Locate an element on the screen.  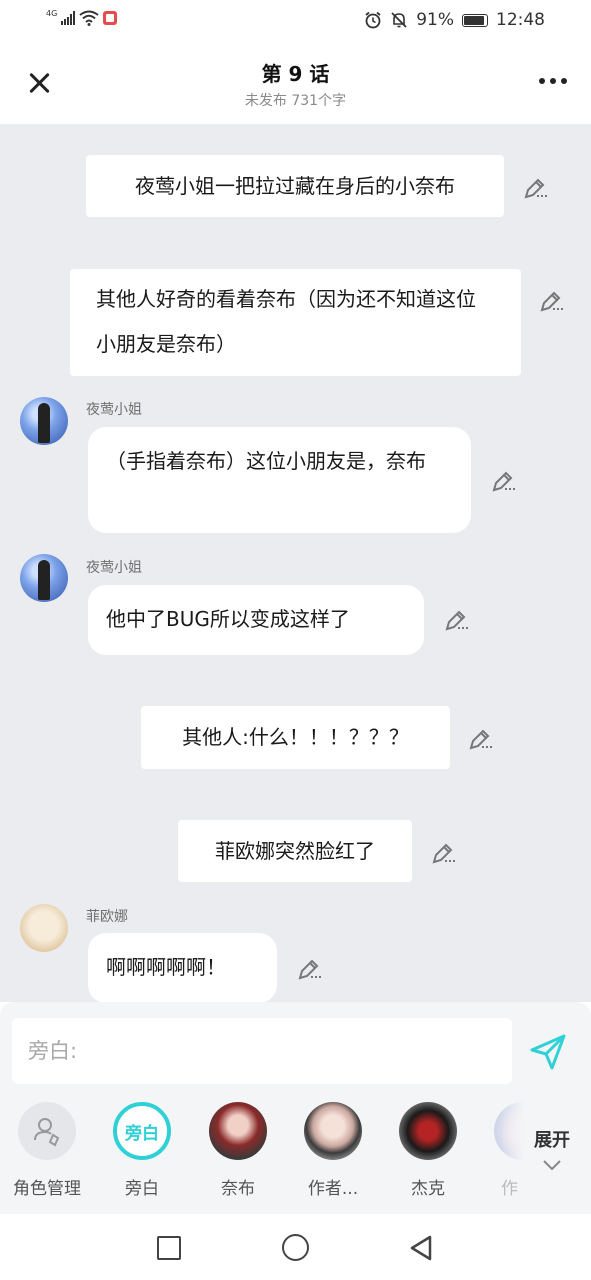
narration-bubble: 夜莺小姐一把拉过藏在身后的小奈布 is located at coordinates (295, 186).